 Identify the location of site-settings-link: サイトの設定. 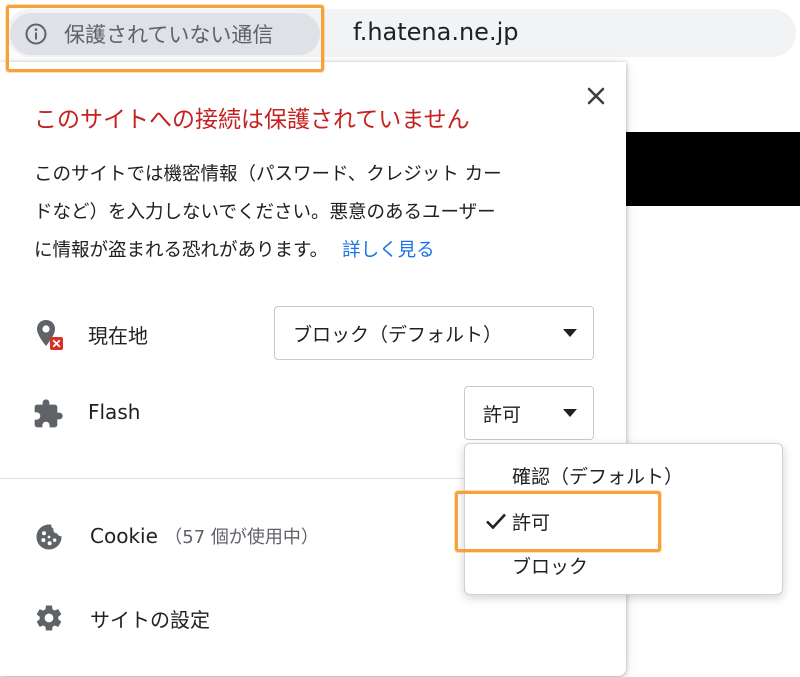
(150, 618).